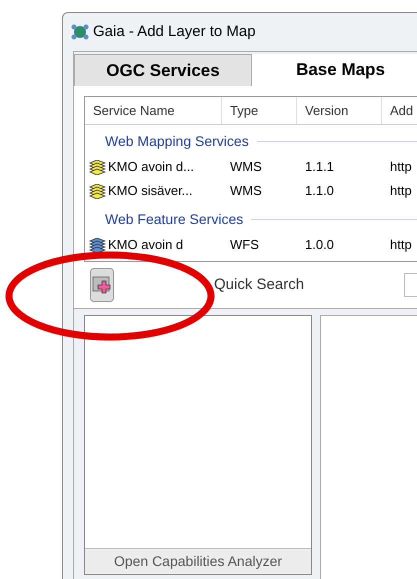 This screenshot has width=417, height=579. I want to click on group-header: Web Feature Services, so click(174, 219).